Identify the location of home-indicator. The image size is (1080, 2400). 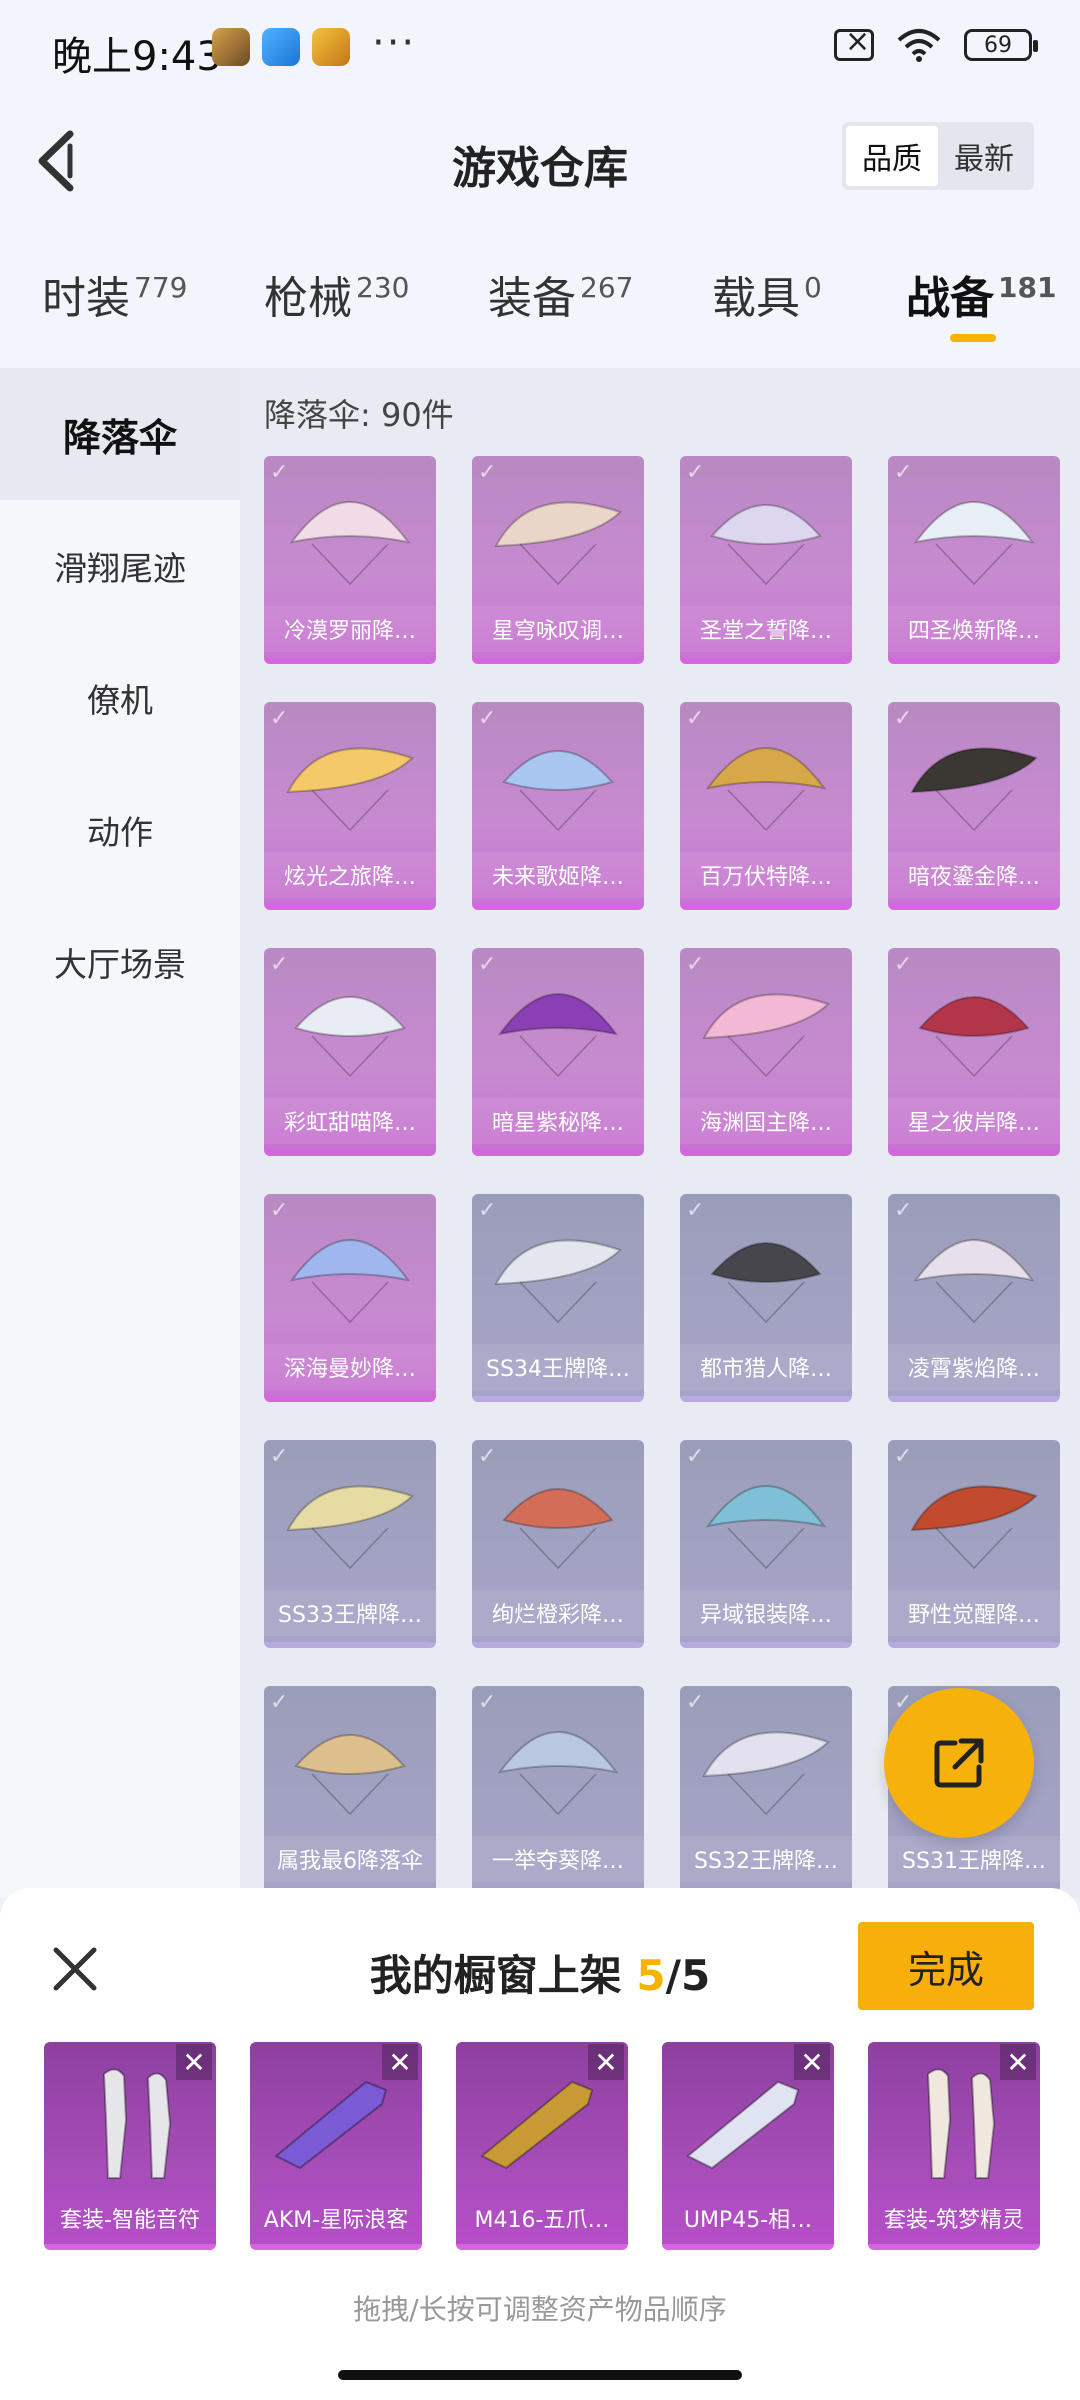
(540, 2375).